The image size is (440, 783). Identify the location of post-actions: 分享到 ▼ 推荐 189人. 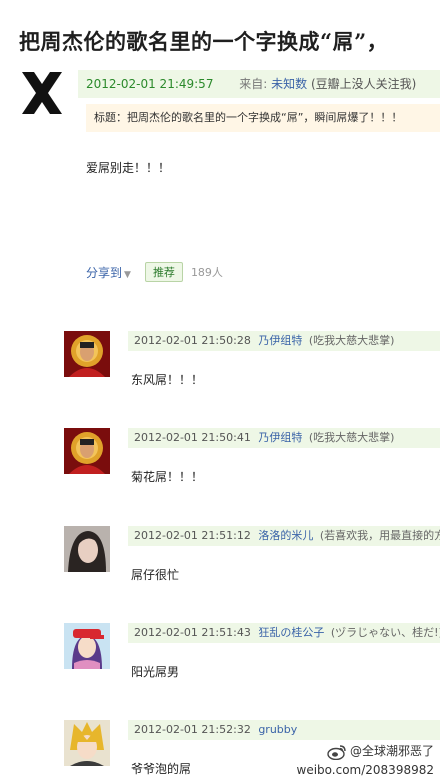
(154, 272).